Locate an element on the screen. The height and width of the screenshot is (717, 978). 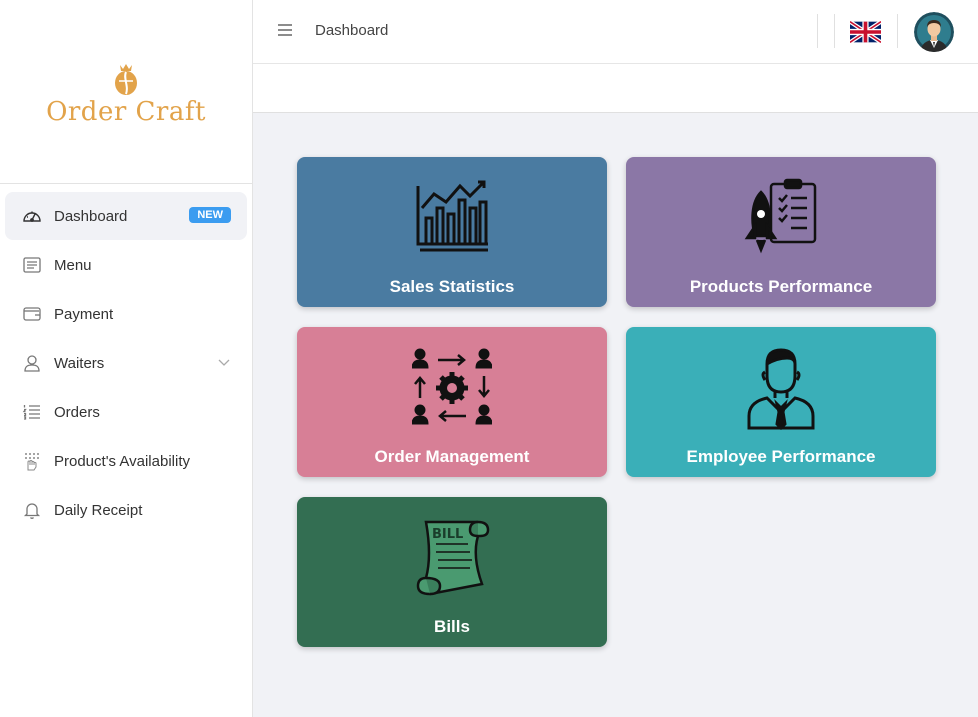
card-title: Products Performance is located at coordinates (781, 286).